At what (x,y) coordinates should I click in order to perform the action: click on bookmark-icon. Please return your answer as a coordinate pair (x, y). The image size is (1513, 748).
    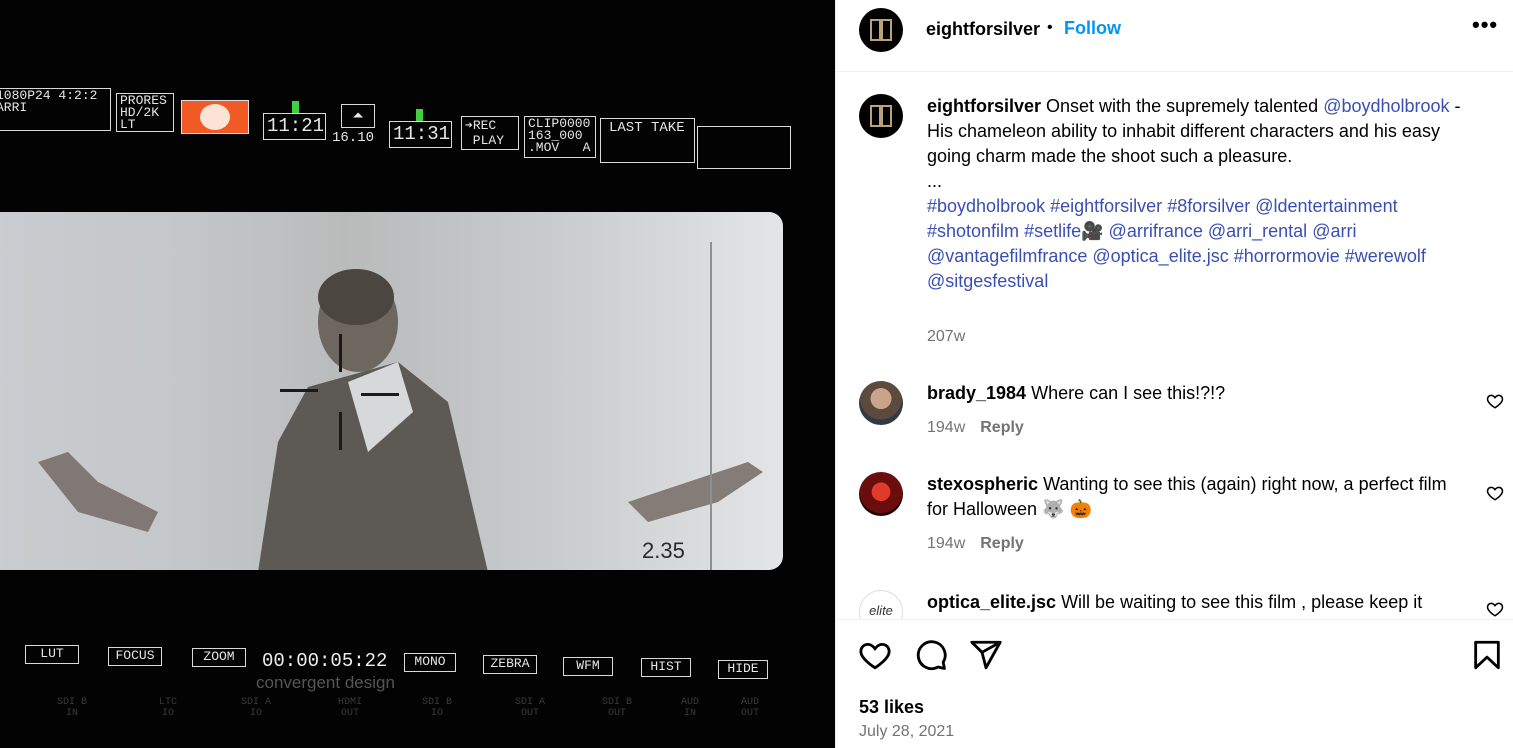
    Looking at the image, I should click on (1487, 655).